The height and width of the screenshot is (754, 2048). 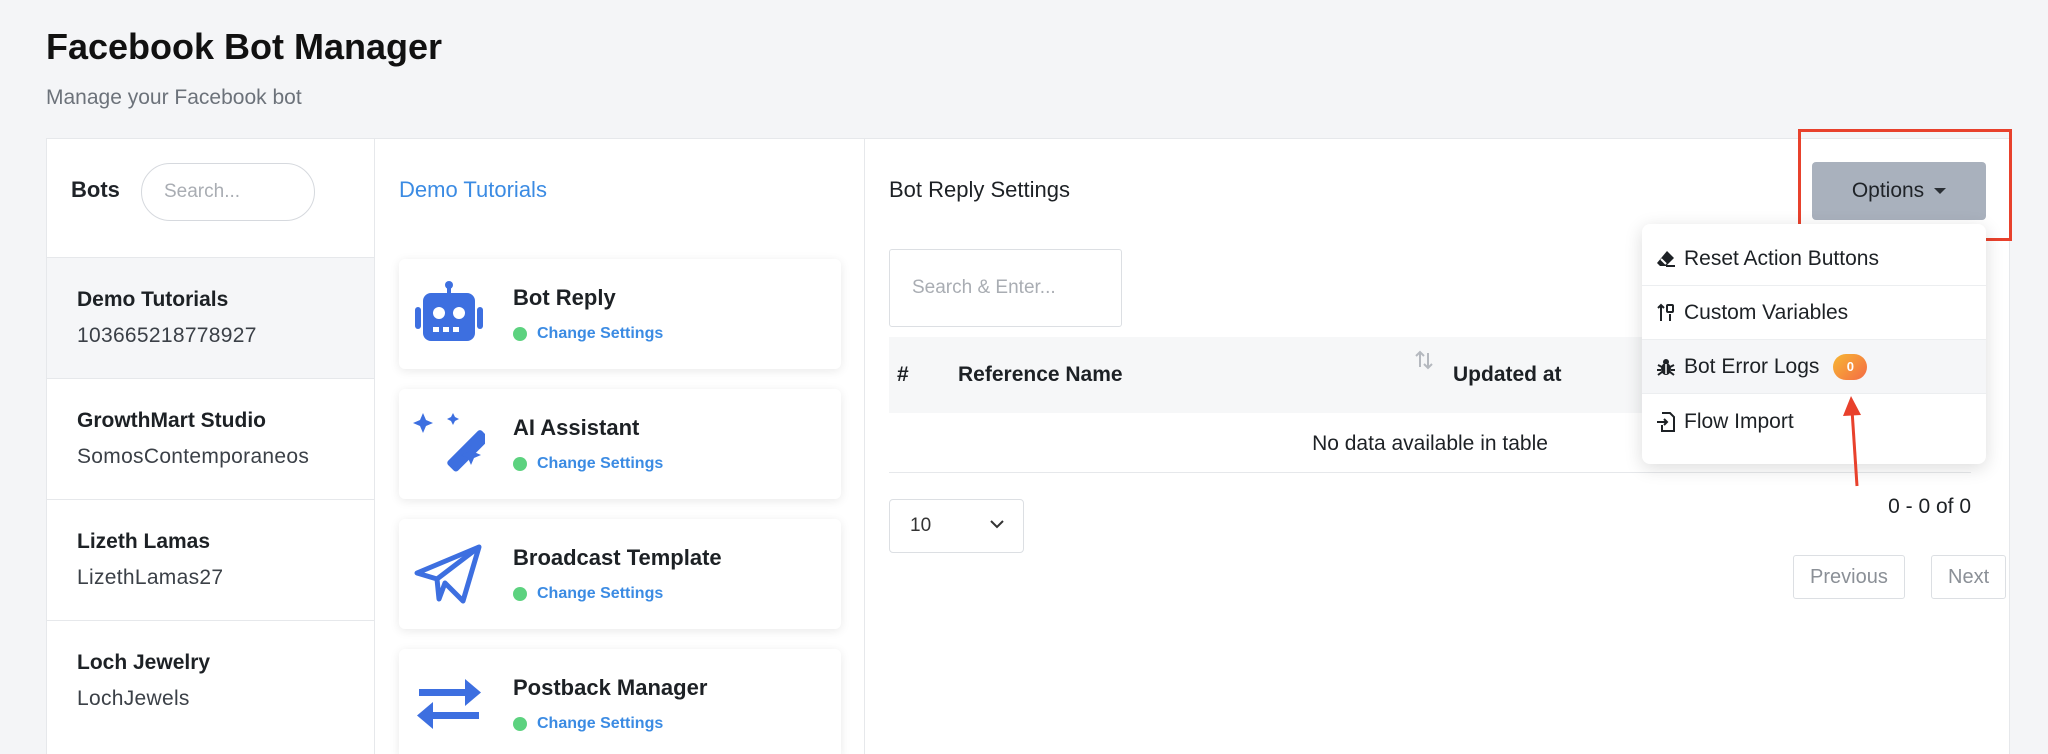 What do you see at coordinates (210, 680) in the screenshot?
I see `bot-list-item: Loch Jewelry LochJewels` at bounding box center [210, 680].